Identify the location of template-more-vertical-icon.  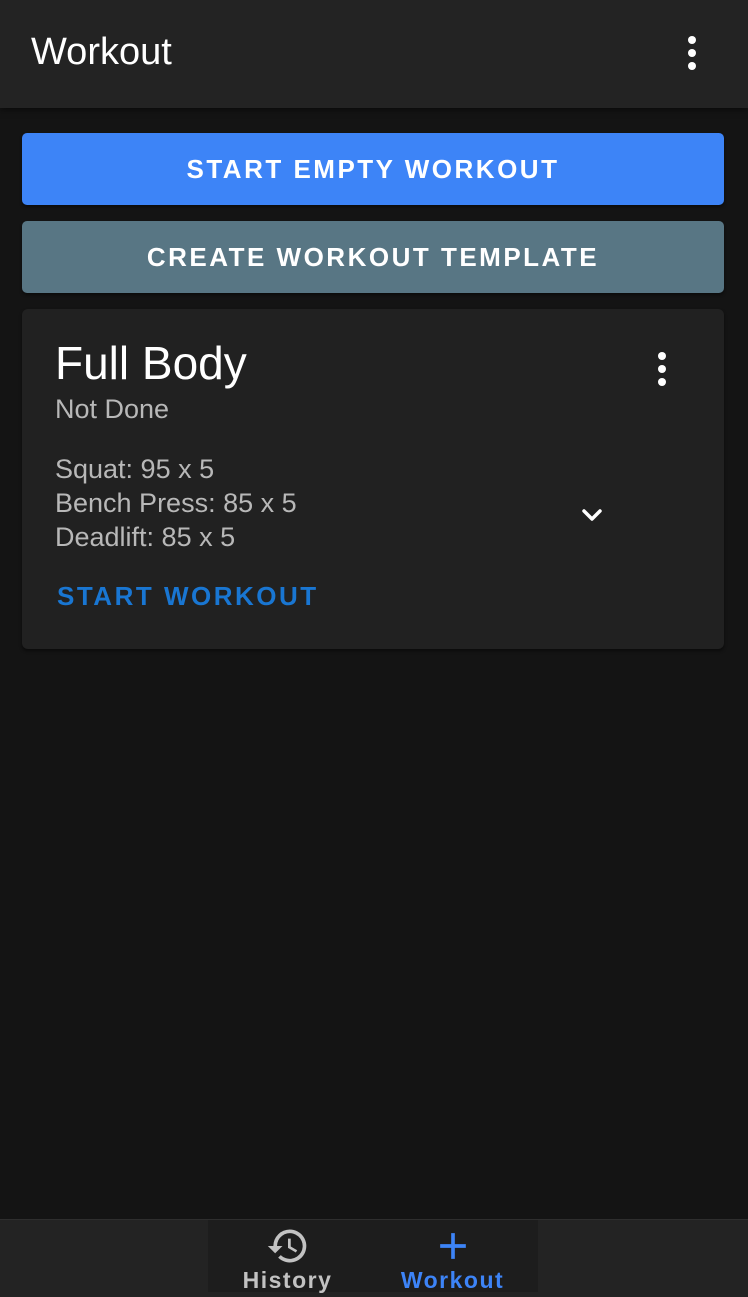
(662, 369).